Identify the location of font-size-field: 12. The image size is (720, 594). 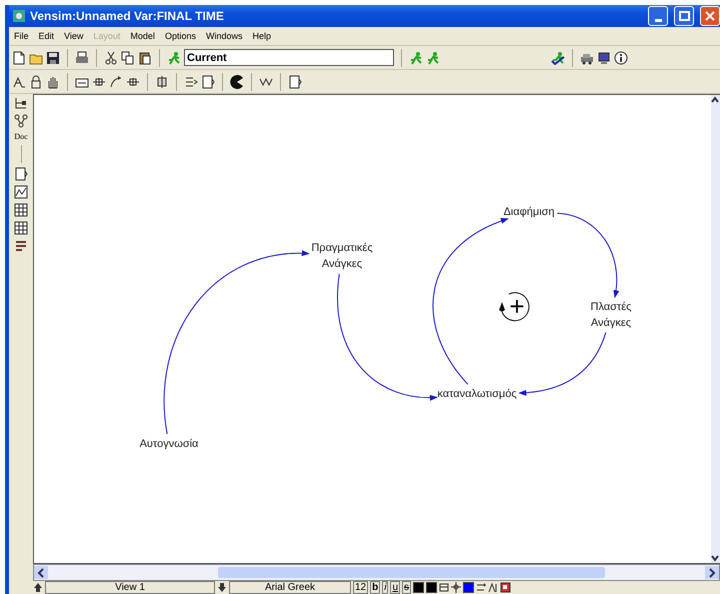
(360, 587).